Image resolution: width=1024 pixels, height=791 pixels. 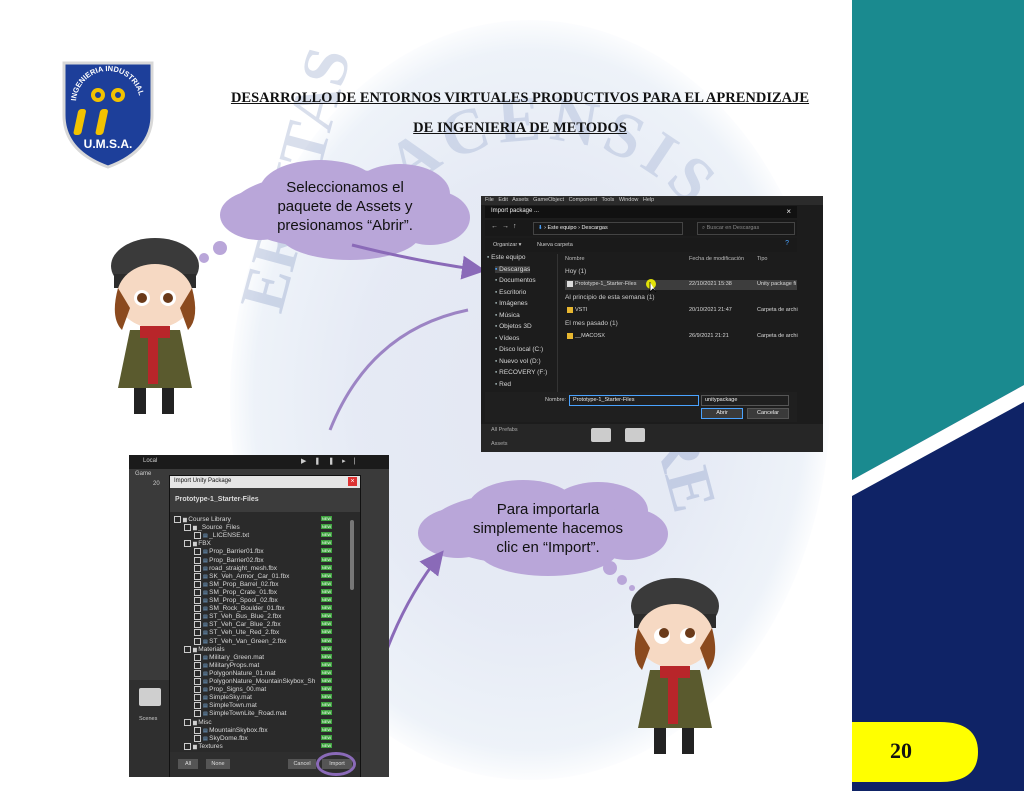 I want to click on tree-file: ▤ SimpleTownLite_Road.mat NEW, so click(x=272, y=714).